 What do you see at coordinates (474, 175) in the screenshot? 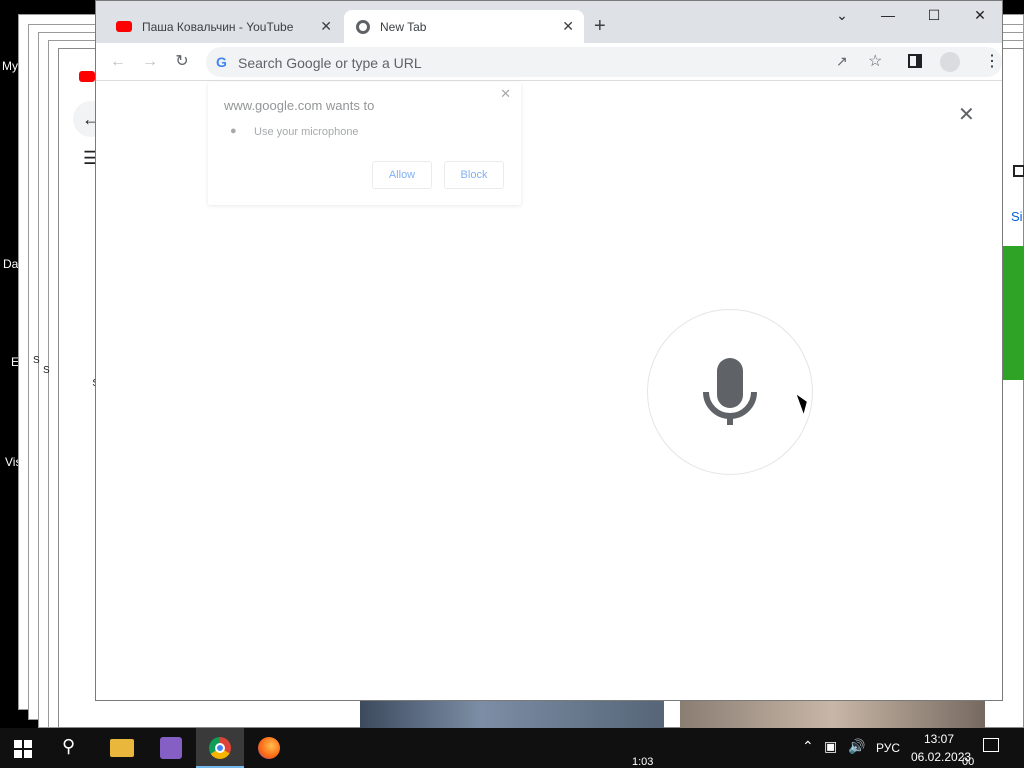
I see `block-button: Block` at bounding box center [474, 175].